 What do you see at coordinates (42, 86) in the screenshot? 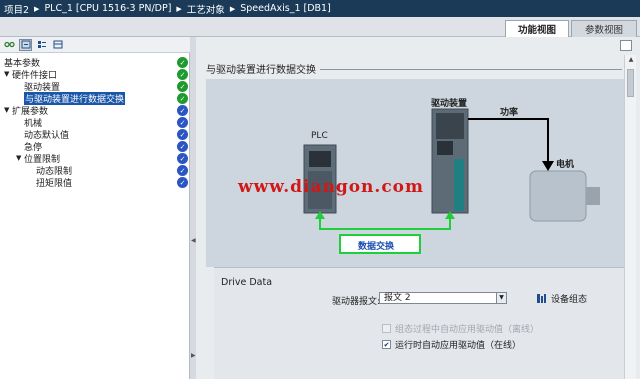
I see `tree-item-drive: 驱动装置` at bounding box center [42, 86].